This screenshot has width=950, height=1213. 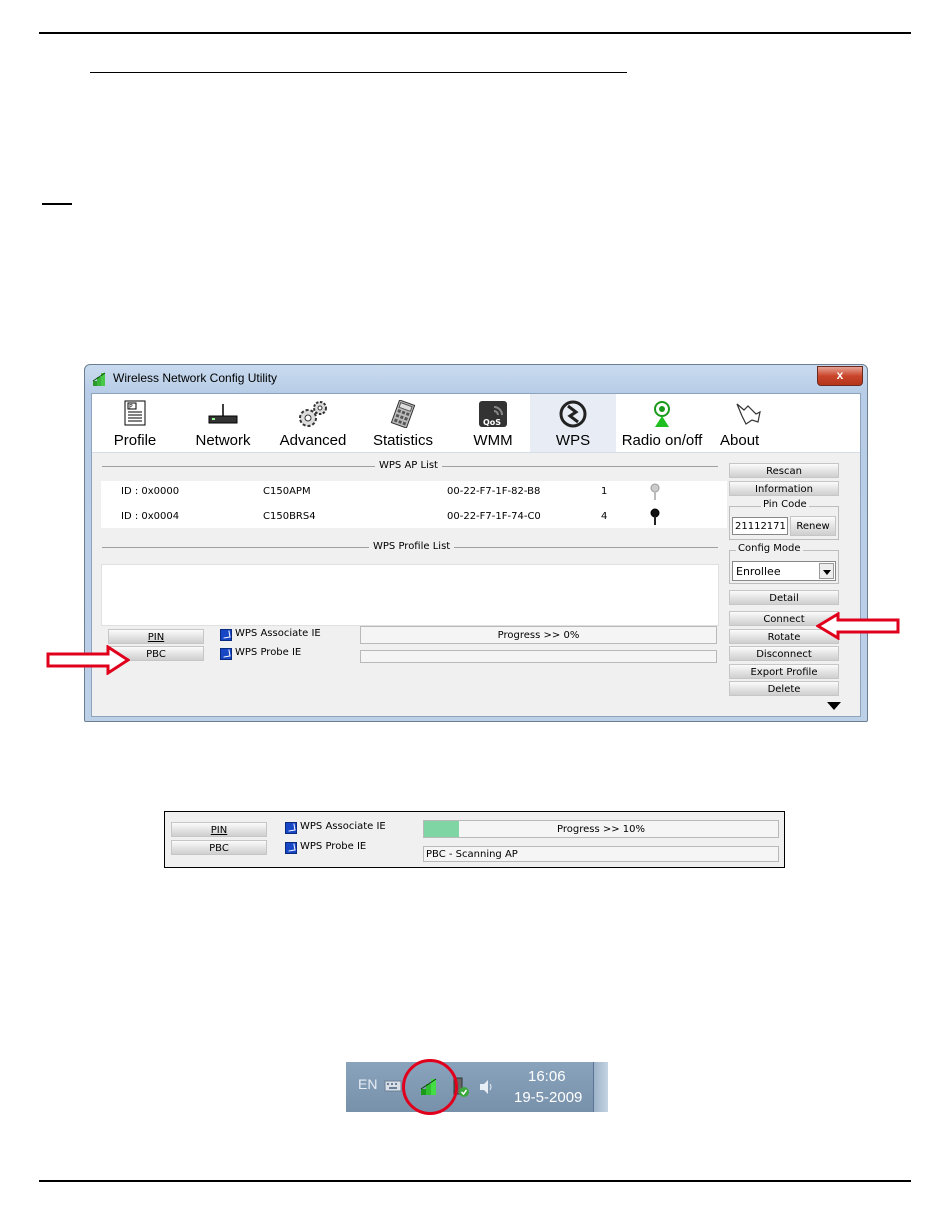 I want to click on heading-underline, so click(x=358, y=72).